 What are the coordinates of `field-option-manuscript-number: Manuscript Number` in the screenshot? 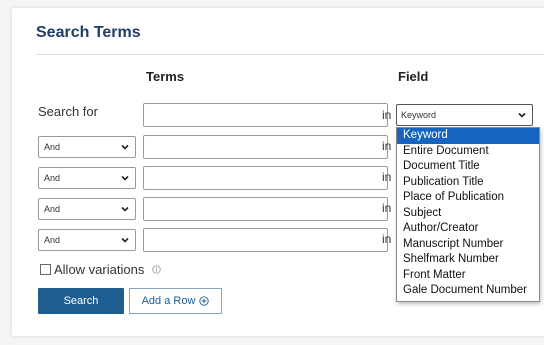 It's located at (468, 245).